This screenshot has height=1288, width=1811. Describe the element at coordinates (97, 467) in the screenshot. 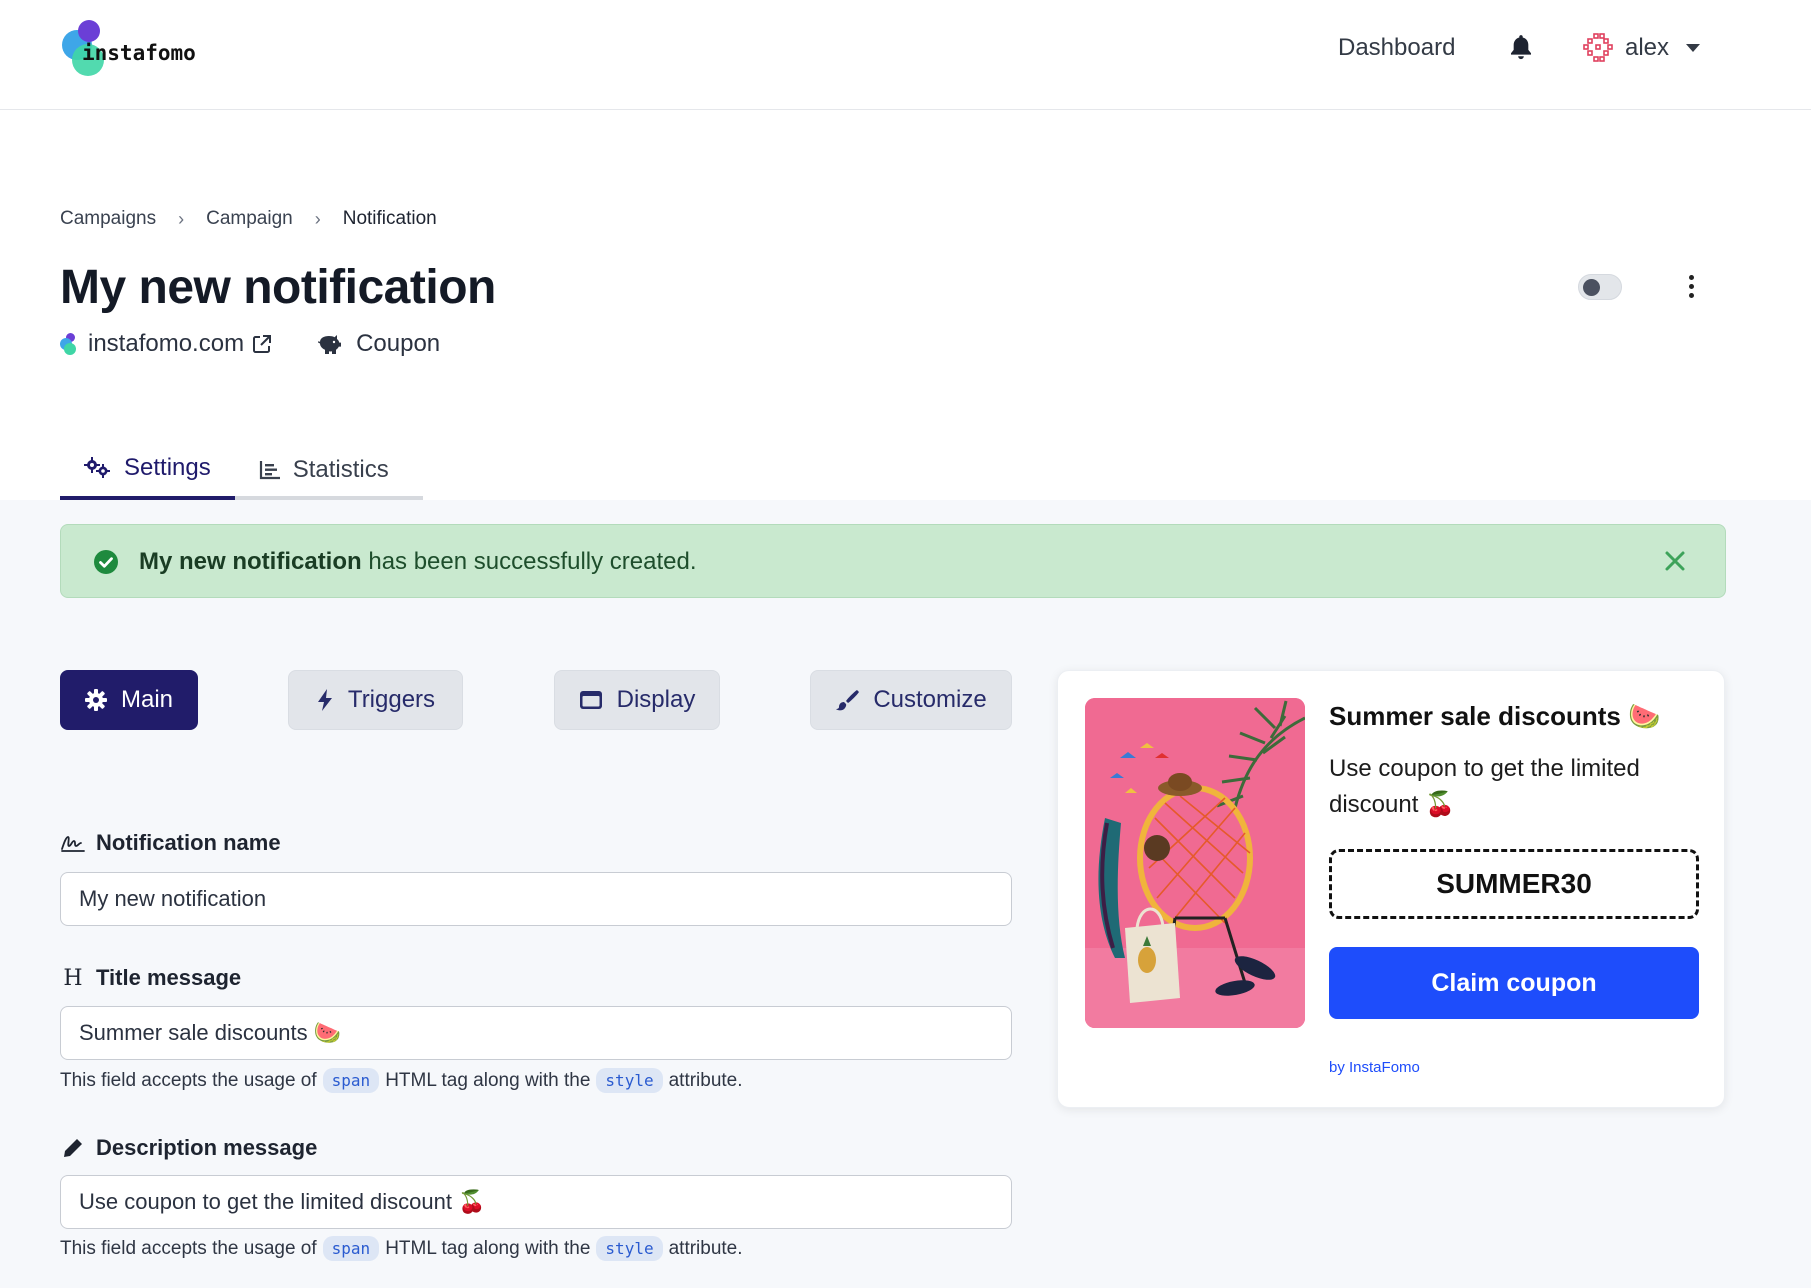

I see `gears-icon` at that location.